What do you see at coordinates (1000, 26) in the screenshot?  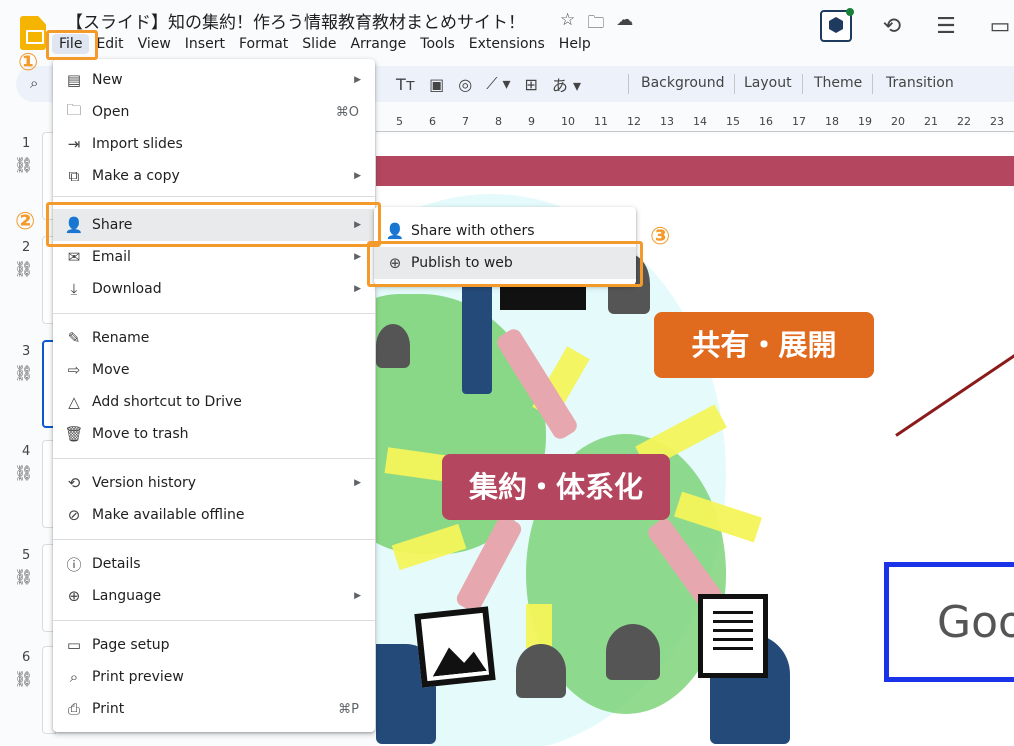 I see `meet-icon: ▭` at bounding box center [1000, 26].